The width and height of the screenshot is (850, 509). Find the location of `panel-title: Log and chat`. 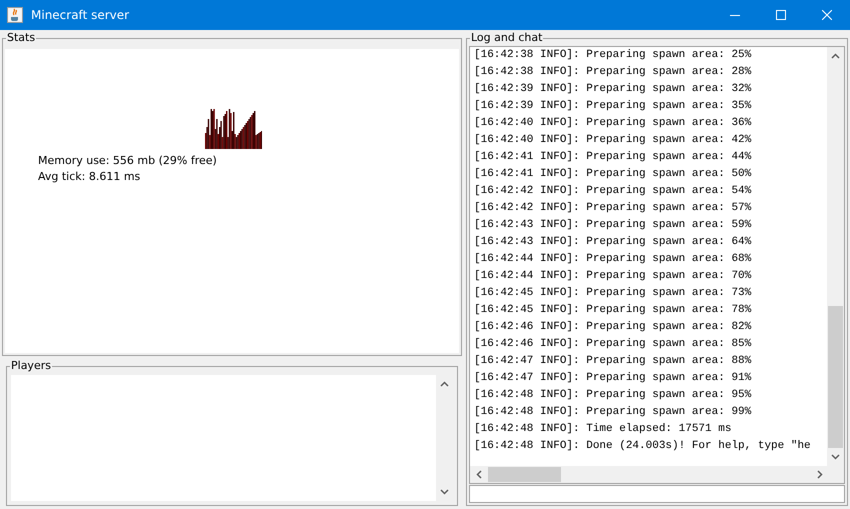

panel-title: Log and chat is located at coordinates (507, 38).